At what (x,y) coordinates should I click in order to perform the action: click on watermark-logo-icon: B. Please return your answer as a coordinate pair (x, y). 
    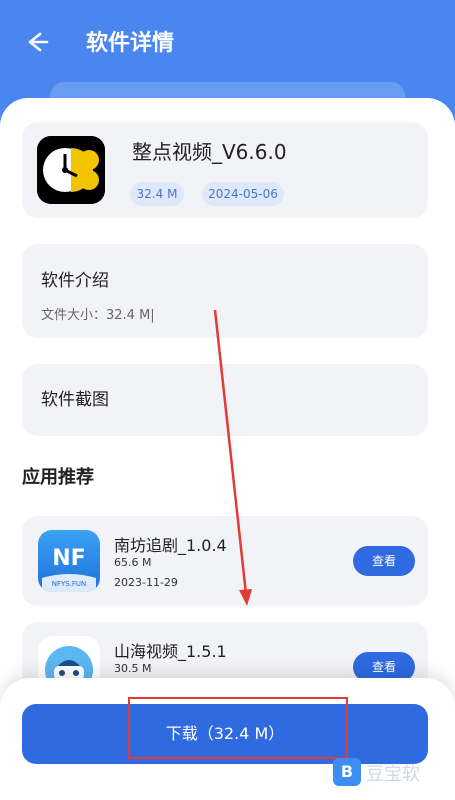
    Looking at the image, I should click on (347, 772).